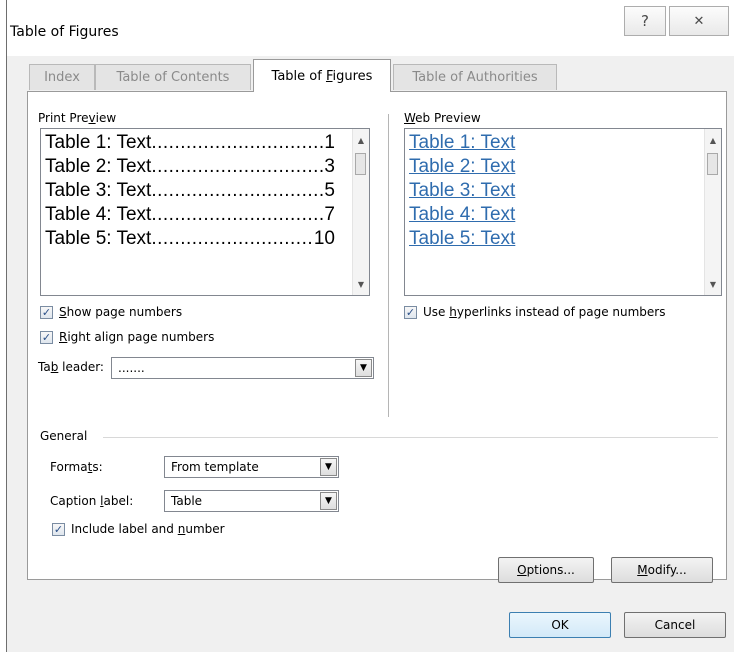 Image resolution: width=734 pixels, height=652 pixels. Describe the element at coordinates (148, 529) in the screenshot. I see `include-label-label: Include label and number` at that location.